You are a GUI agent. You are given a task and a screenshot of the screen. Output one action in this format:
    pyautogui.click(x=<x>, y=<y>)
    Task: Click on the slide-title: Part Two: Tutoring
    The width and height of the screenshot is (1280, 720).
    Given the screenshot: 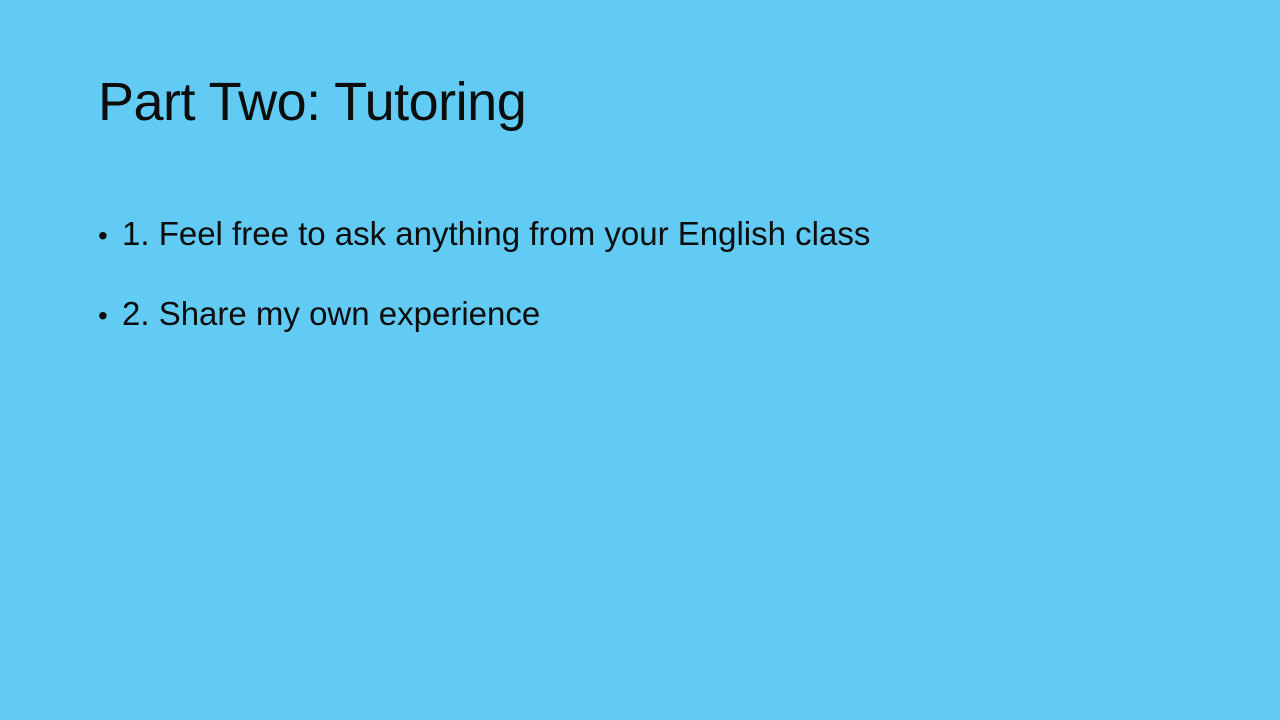 What is the action you would take?
    pyautogui.click(x=312, y=102)
    